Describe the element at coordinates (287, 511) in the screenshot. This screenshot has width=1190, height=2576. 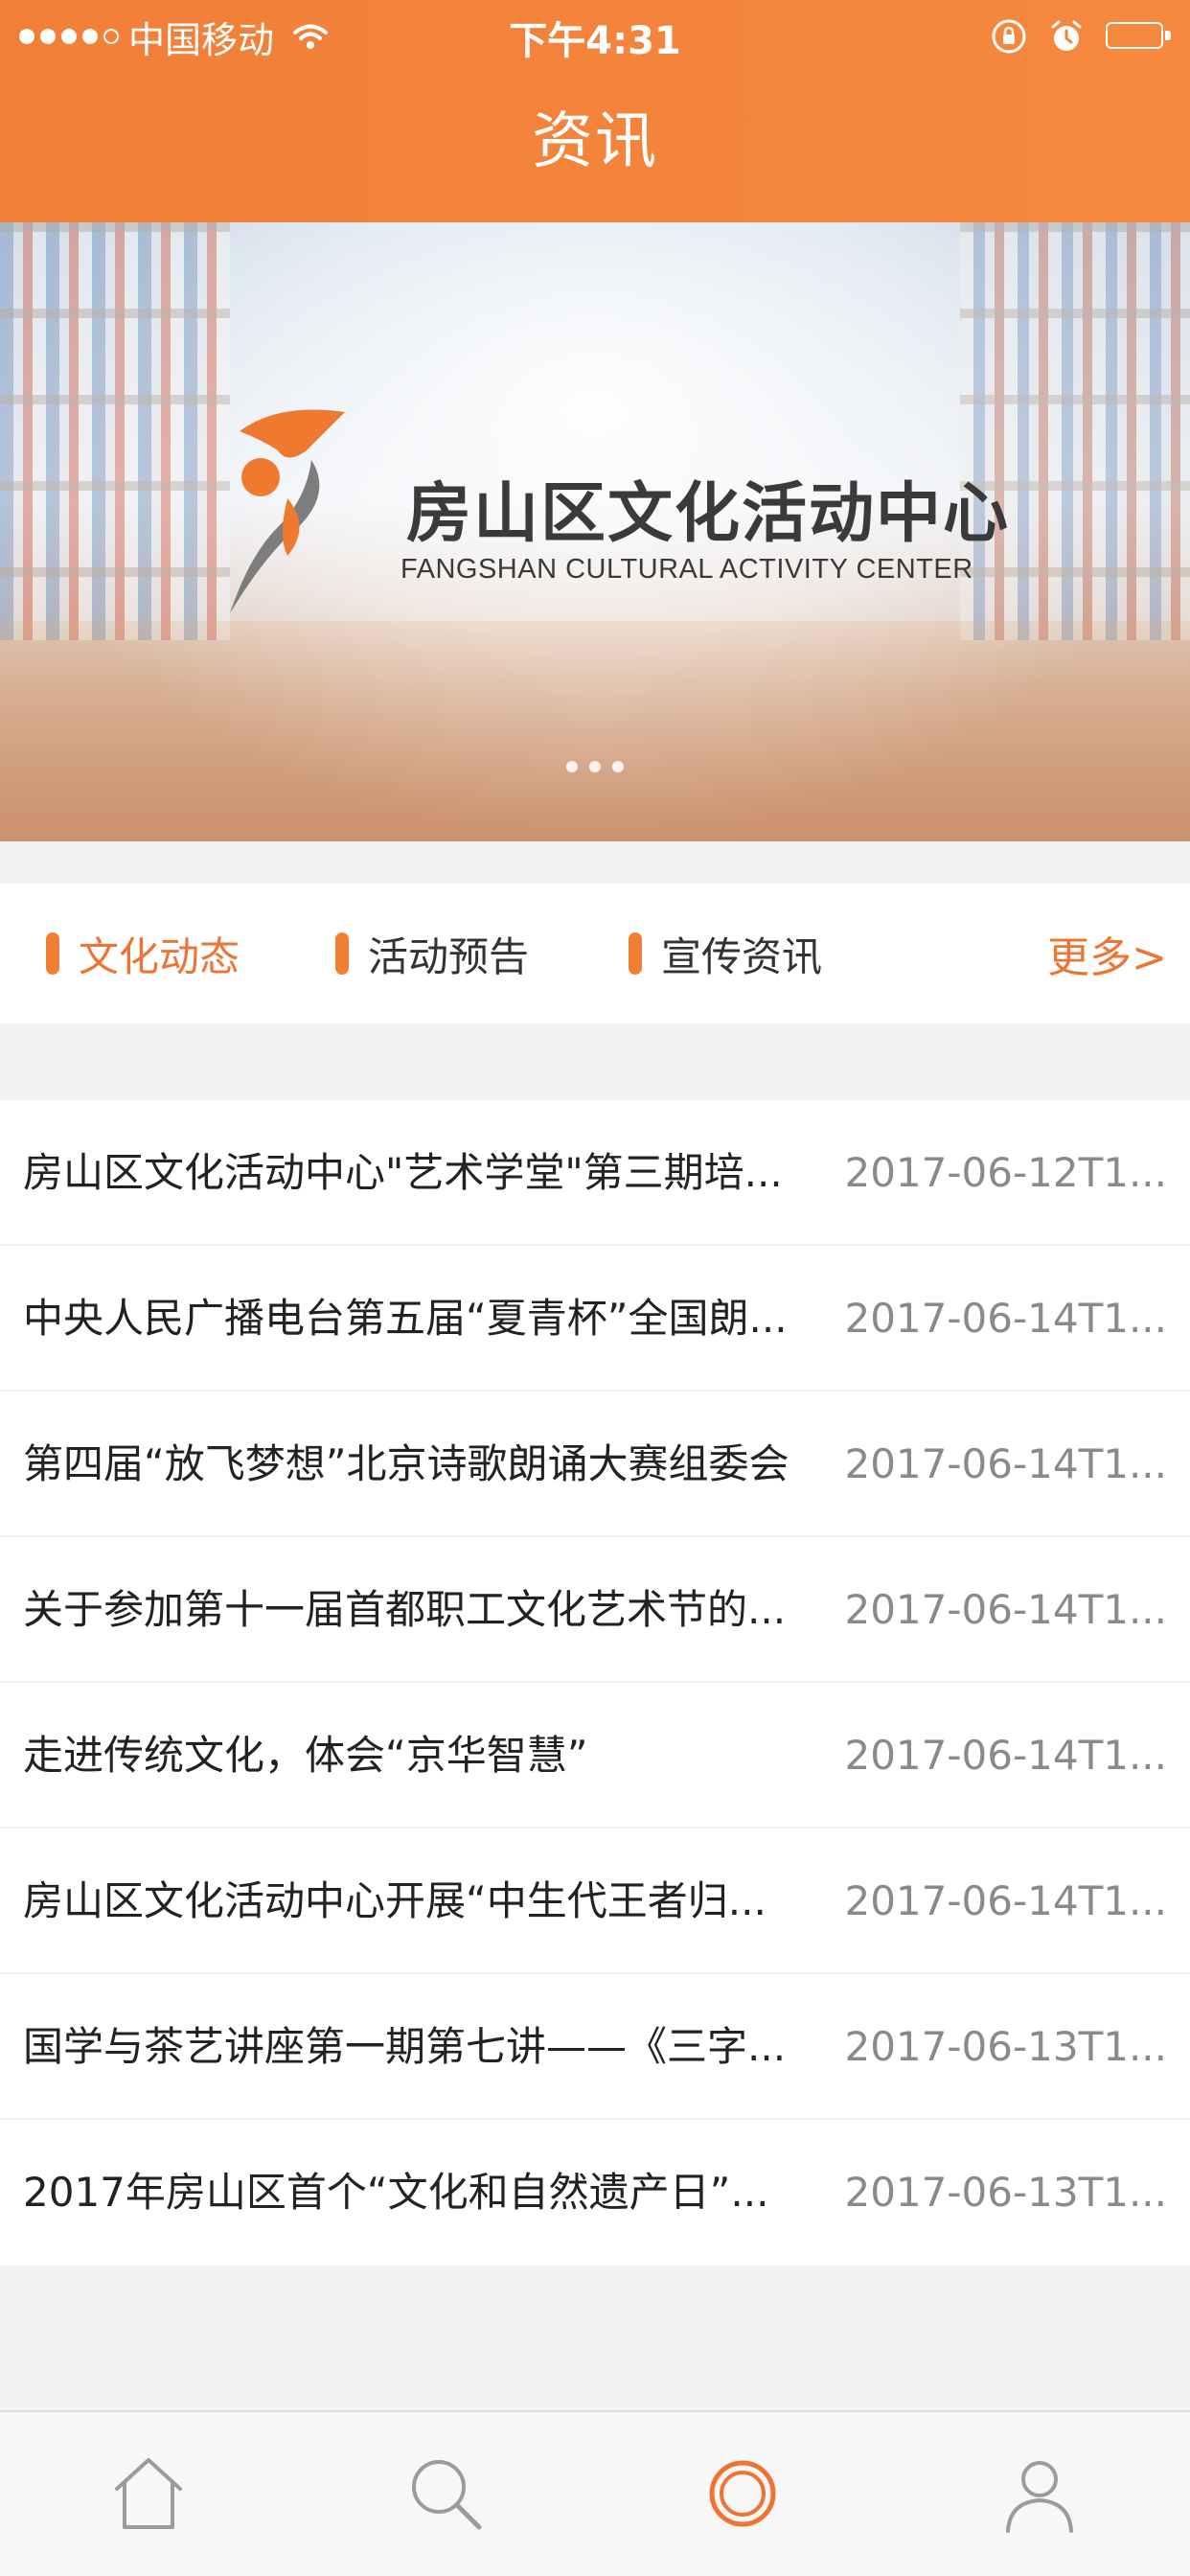
I see `center-logo-icon` at that location.